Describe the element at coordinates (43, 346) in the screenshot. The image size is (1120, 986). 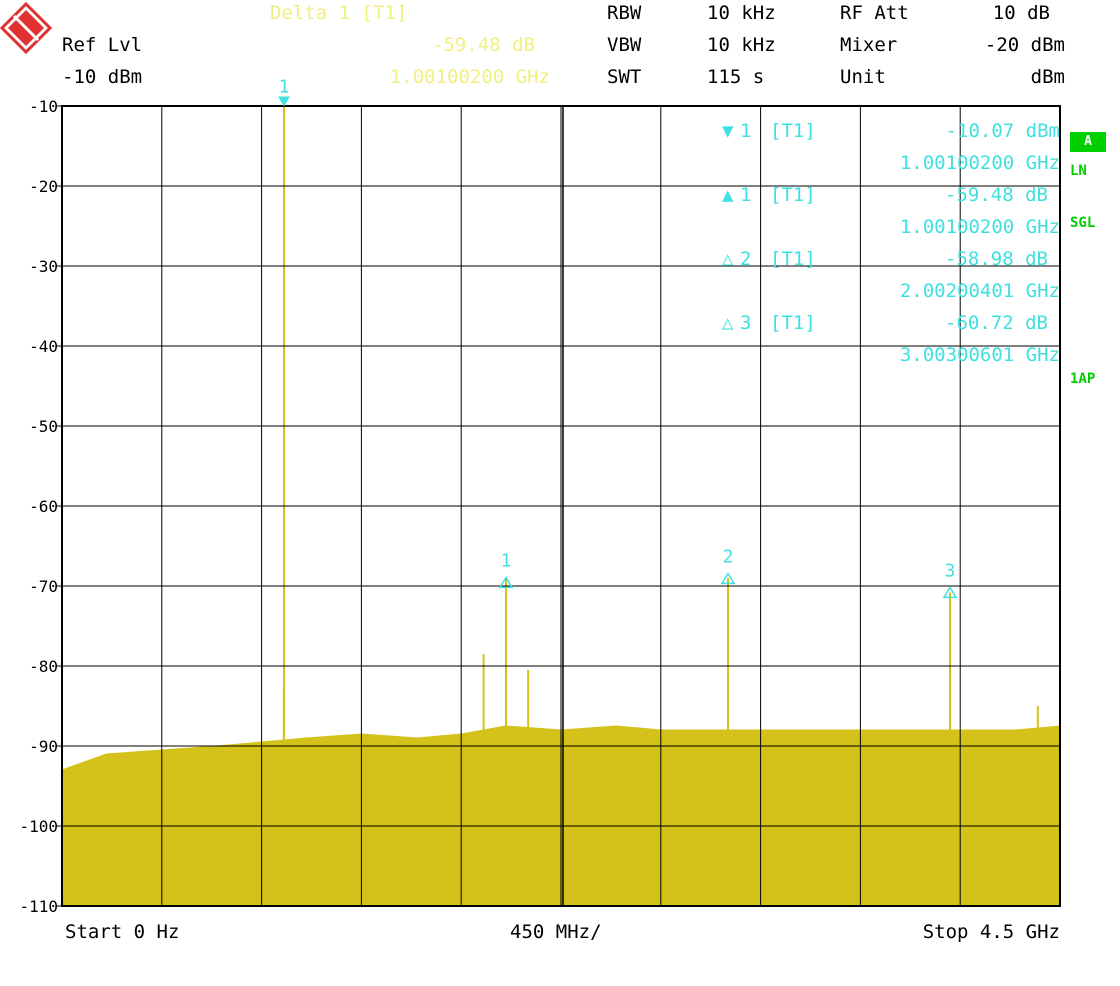
I see `y-tick-label: -40` at that location.